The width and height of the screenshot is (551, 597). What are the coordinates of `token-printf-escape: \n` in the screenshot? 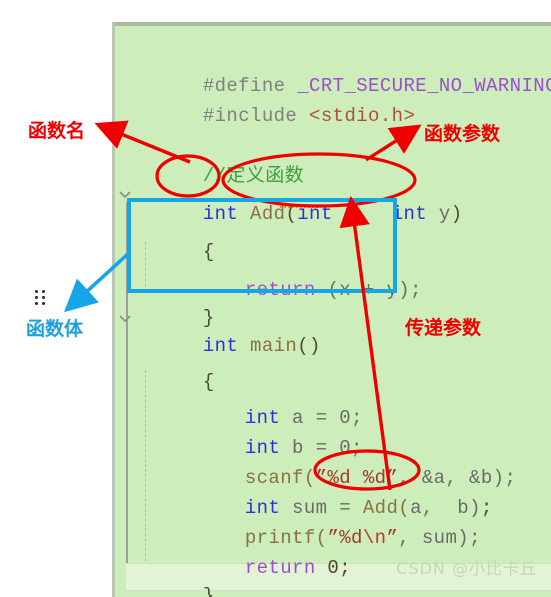 It's located at (374, 538).